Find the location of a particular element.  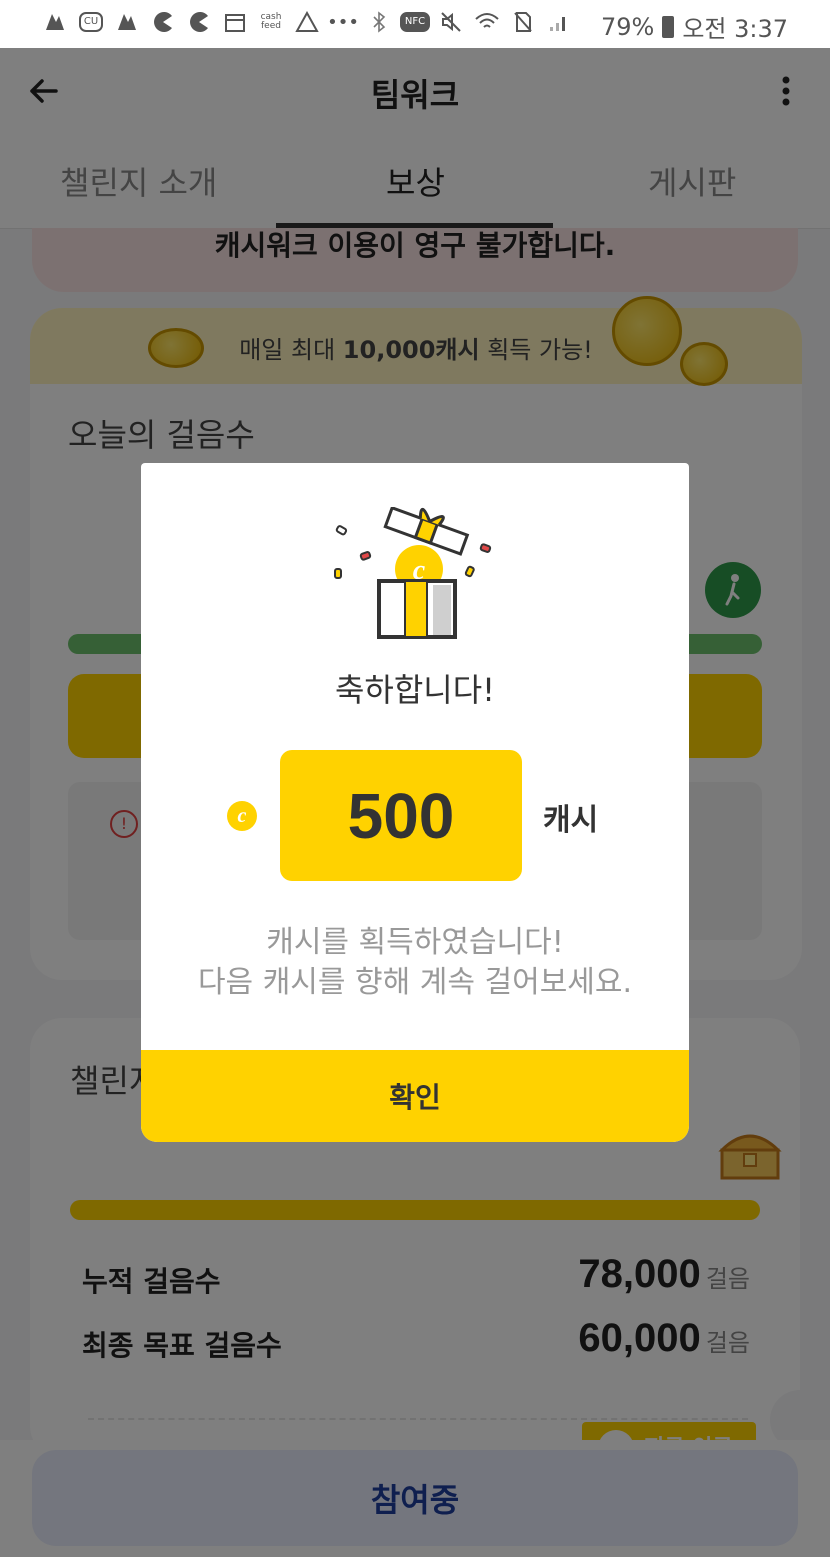

modal-message: 캐시를 획득하였습니다! 다음 캐시를 향해 계속 걸어보세요. is located at coordinates (415, 963).